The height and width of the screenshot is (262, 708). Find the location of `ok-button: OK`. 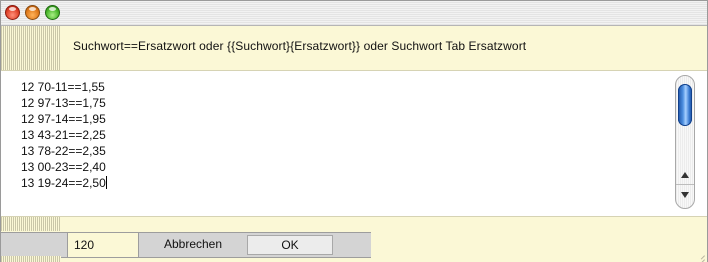

ok-button: OK is located at coordinates (290, 245).